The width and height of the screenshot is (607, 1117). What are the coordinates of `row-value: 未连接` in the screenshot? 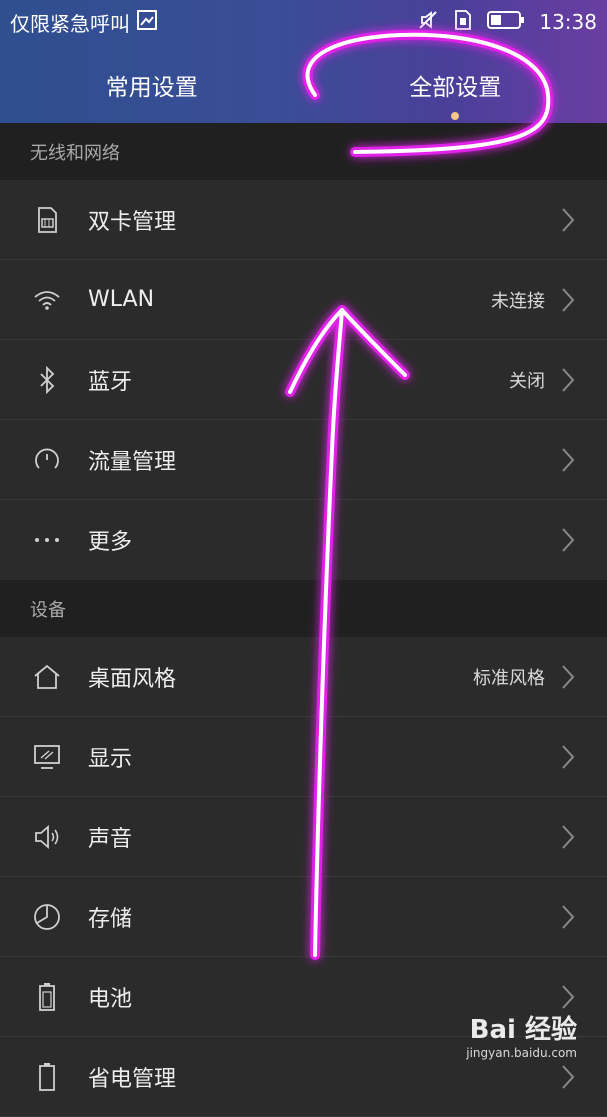 It's located at (518, 300).